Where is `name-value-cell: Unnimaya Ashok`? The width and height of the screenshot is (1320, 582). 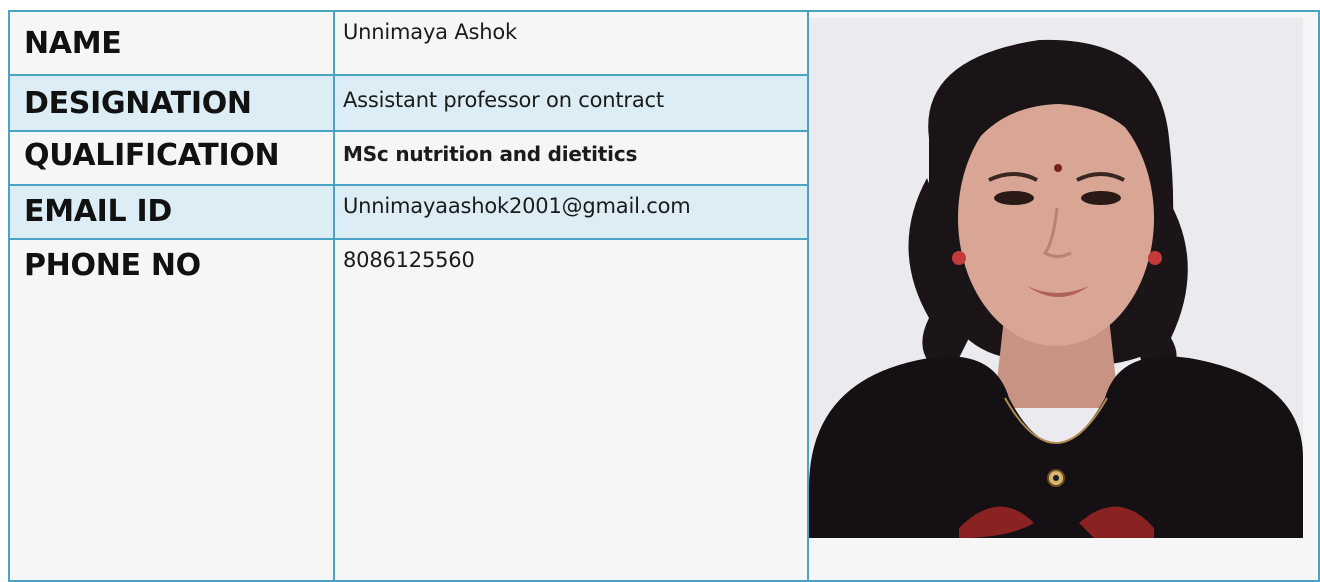 name-value-cell: Unnimaya Ashok is located at coordinates (571, 43).